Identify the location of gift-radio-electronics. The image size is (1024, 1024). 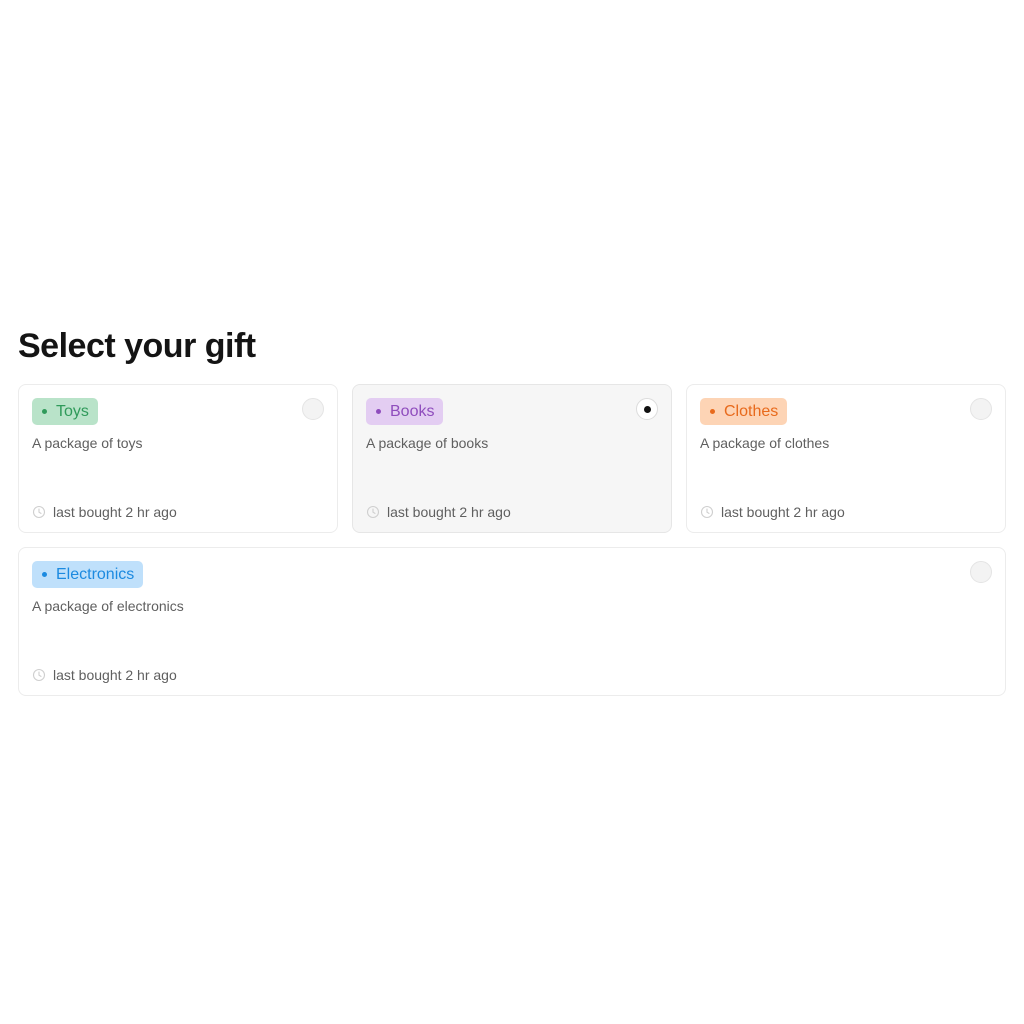
(981, 572).